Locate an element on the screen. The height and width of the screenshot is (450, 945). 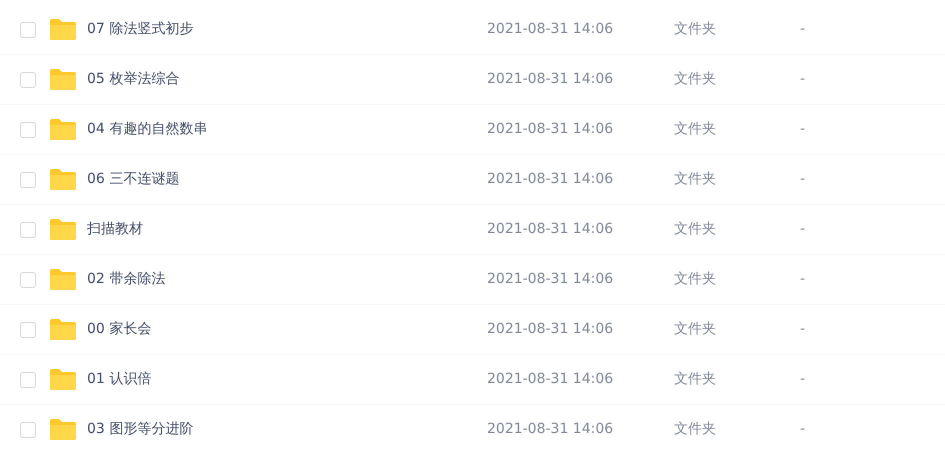
file-name: 00 家长会 is located at coordinates (119, 329).